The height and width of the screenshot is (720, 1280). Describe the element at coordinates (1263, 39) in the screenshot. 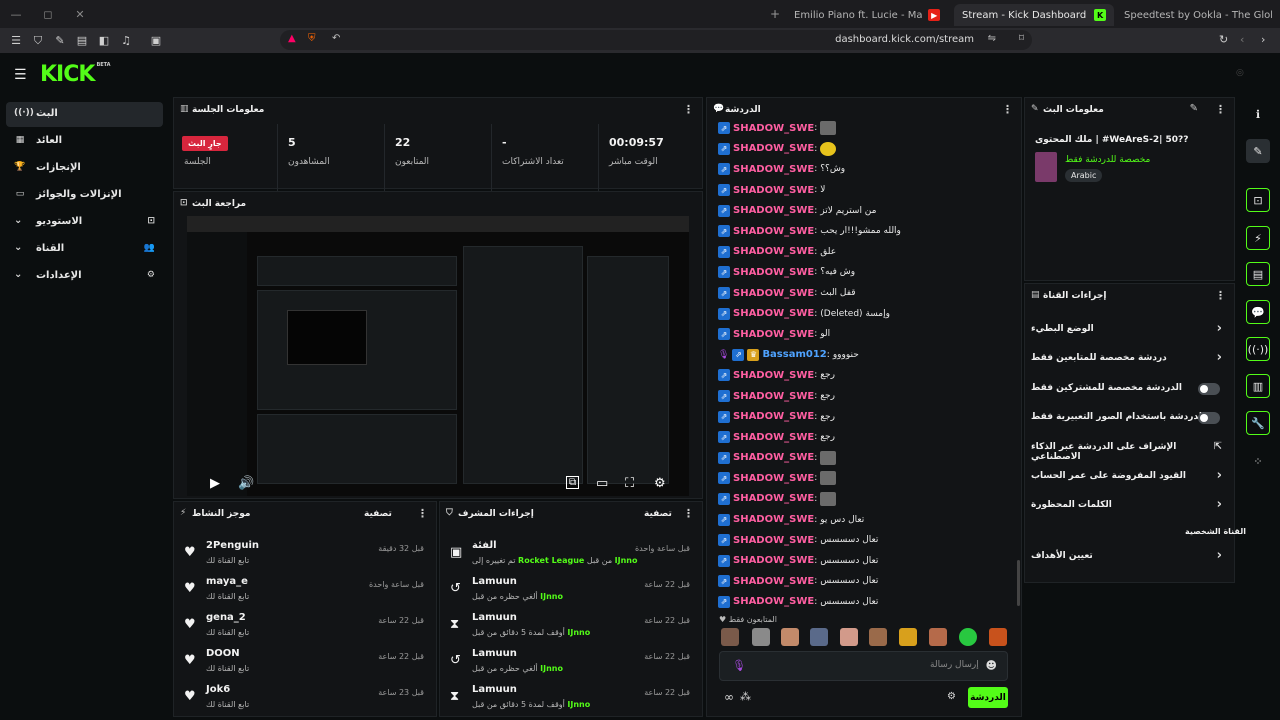

I see `back-icon: ›` at that location.